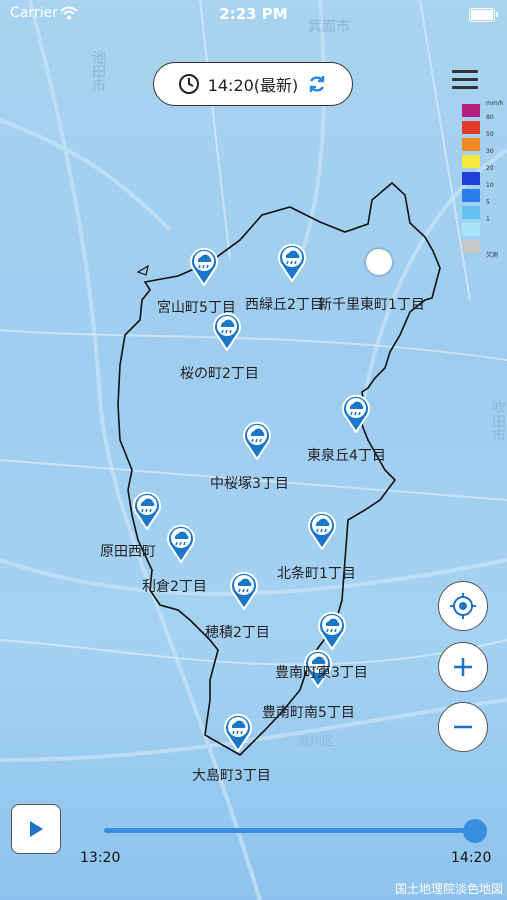  I want to click on time-selector-button: 14:20(最新), so click(253, 84).